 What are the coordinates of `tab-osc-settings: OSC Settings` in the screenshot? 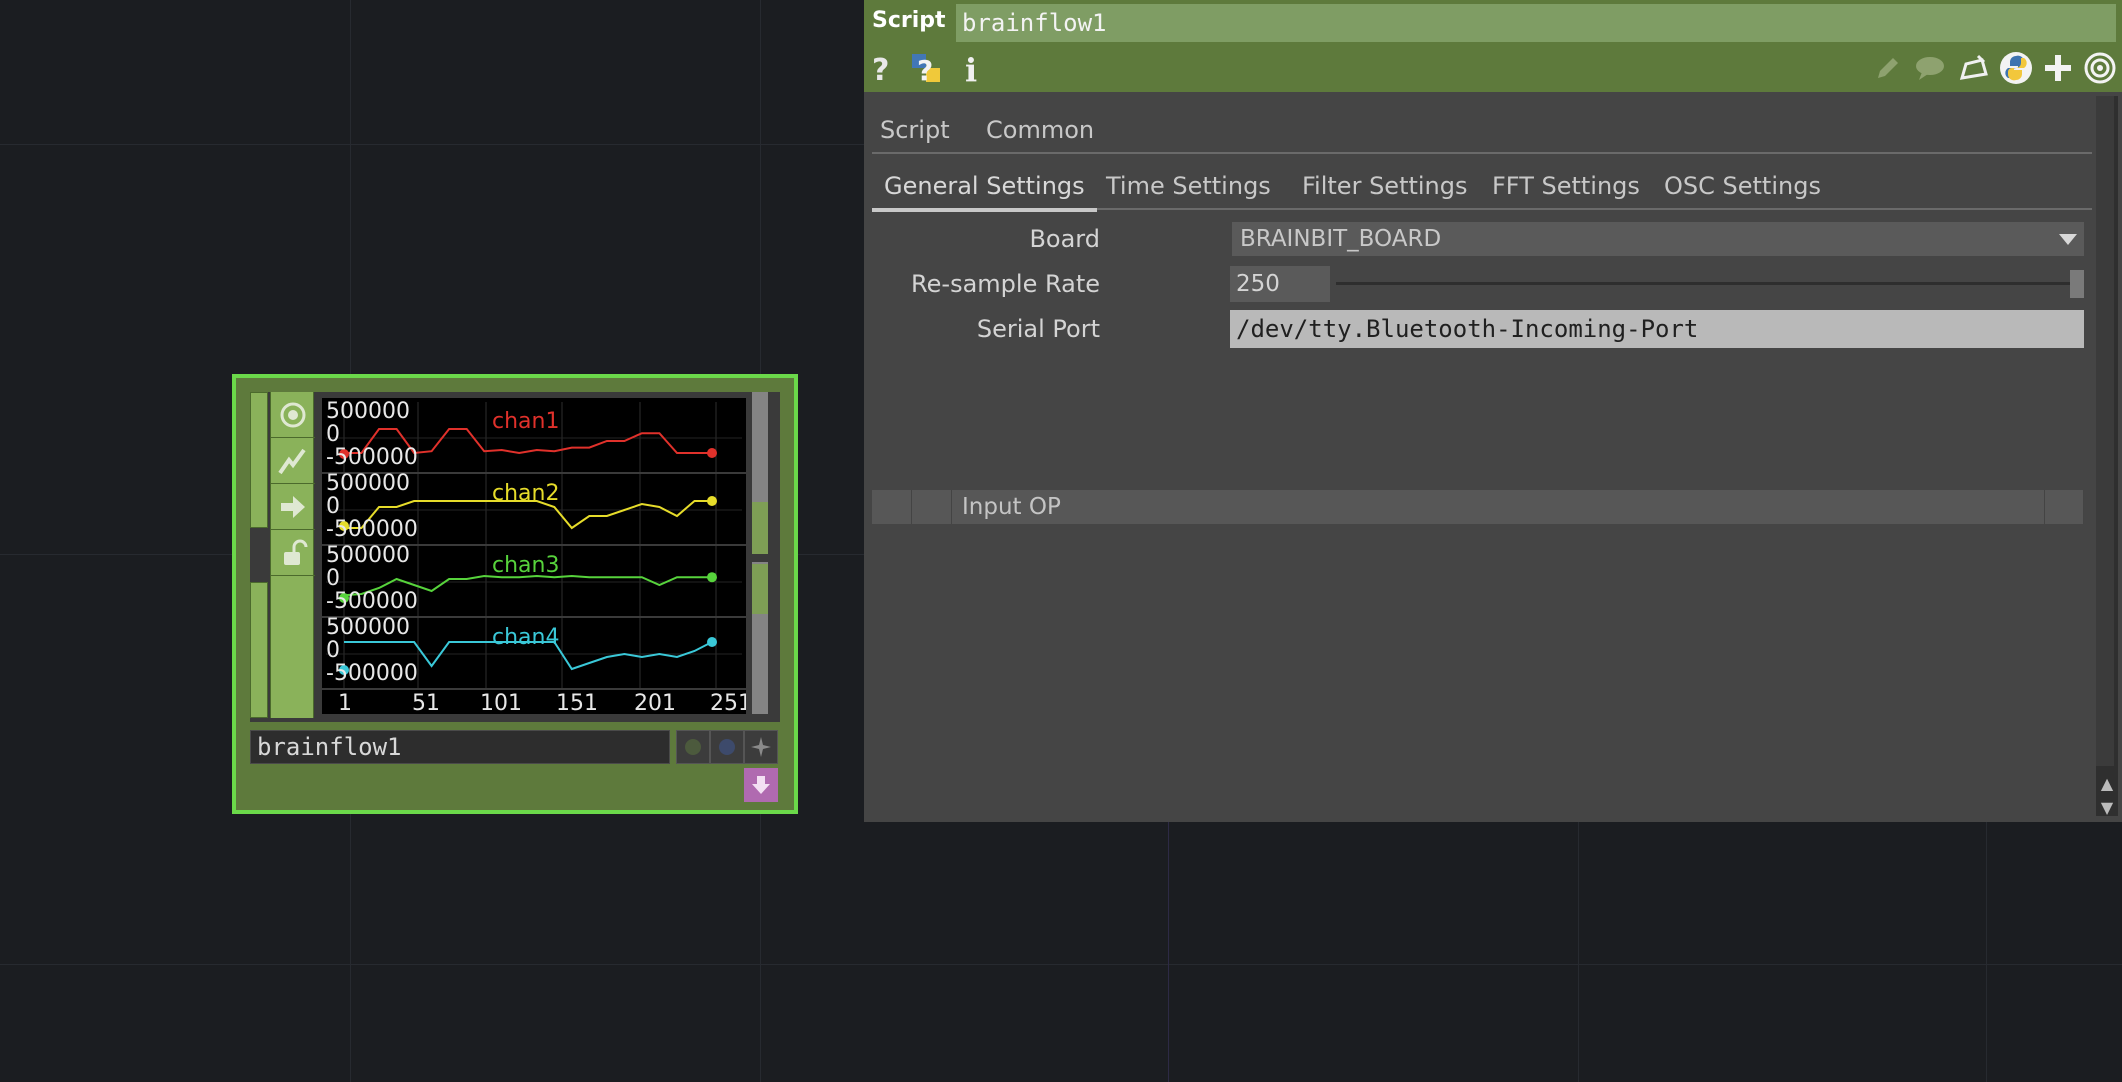 It's located at (1742, 186).